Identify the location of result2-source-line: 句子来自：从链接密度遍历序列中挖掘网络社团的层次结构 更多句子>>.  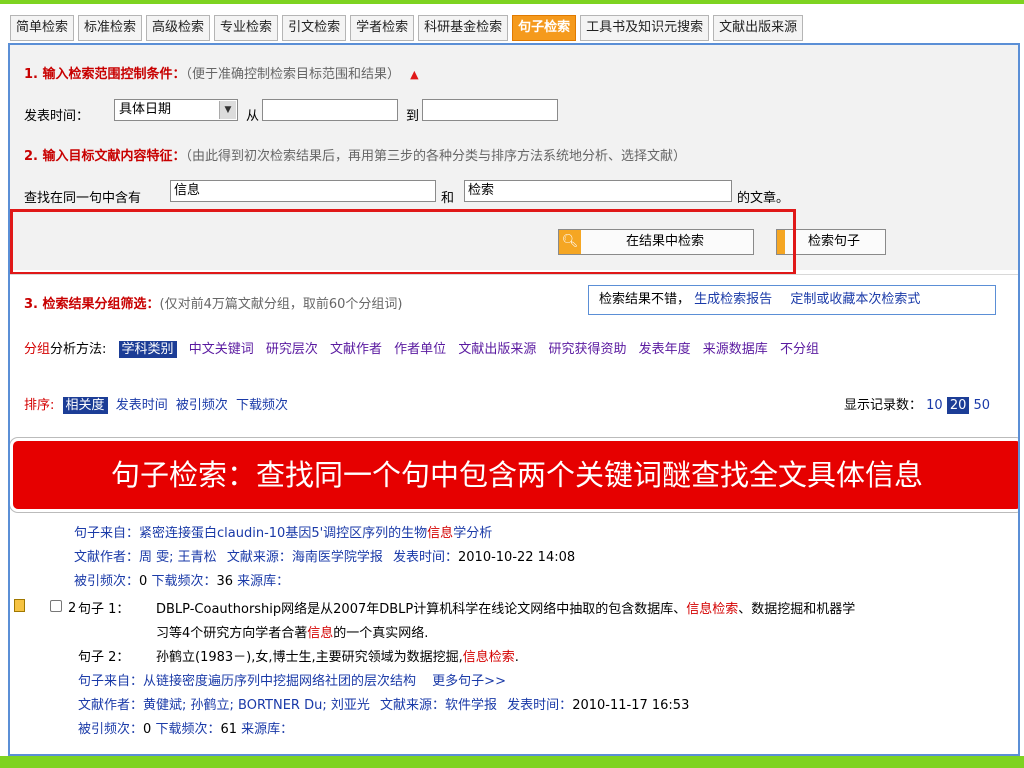
(292, 681).